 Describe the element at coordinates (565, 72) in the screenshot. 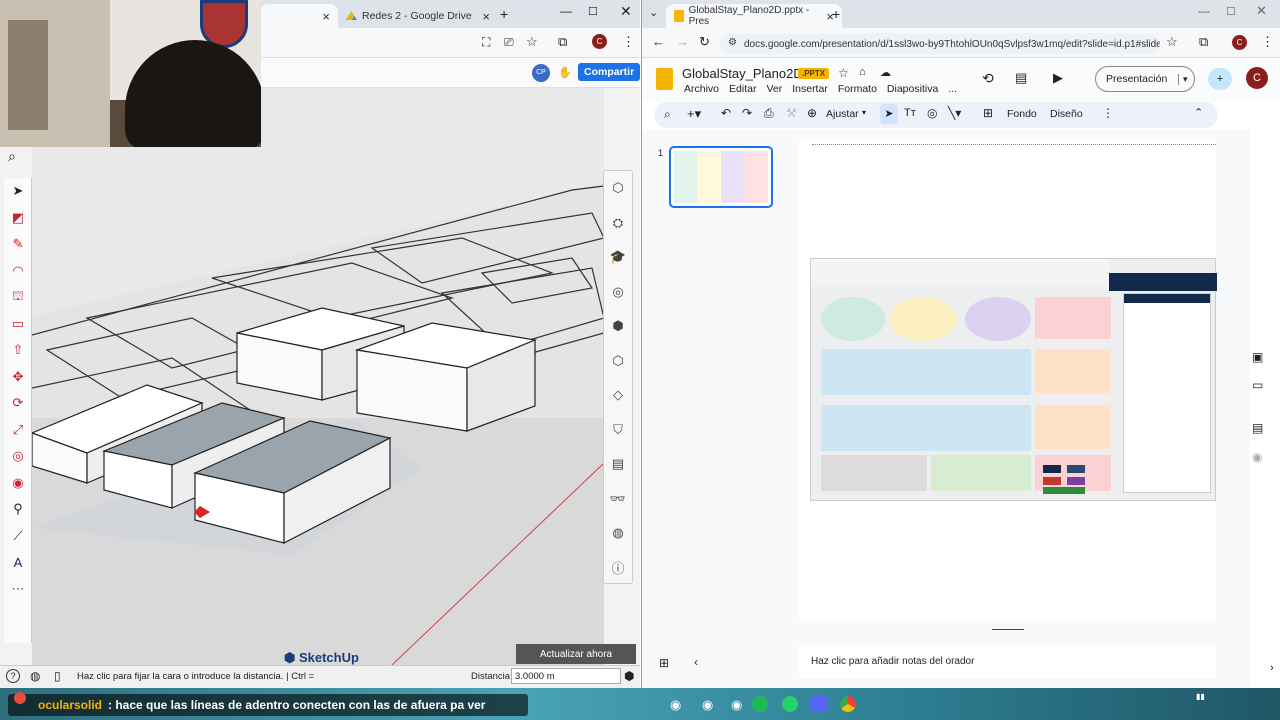

I see `hand-icon: ✋` at that location.